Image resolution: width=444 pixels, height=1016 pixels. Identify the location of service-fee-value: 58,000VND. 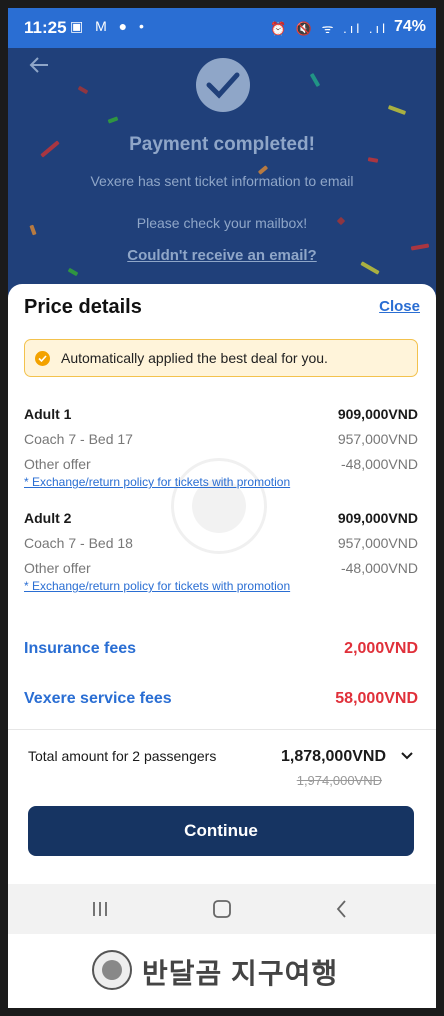
(376, 698).